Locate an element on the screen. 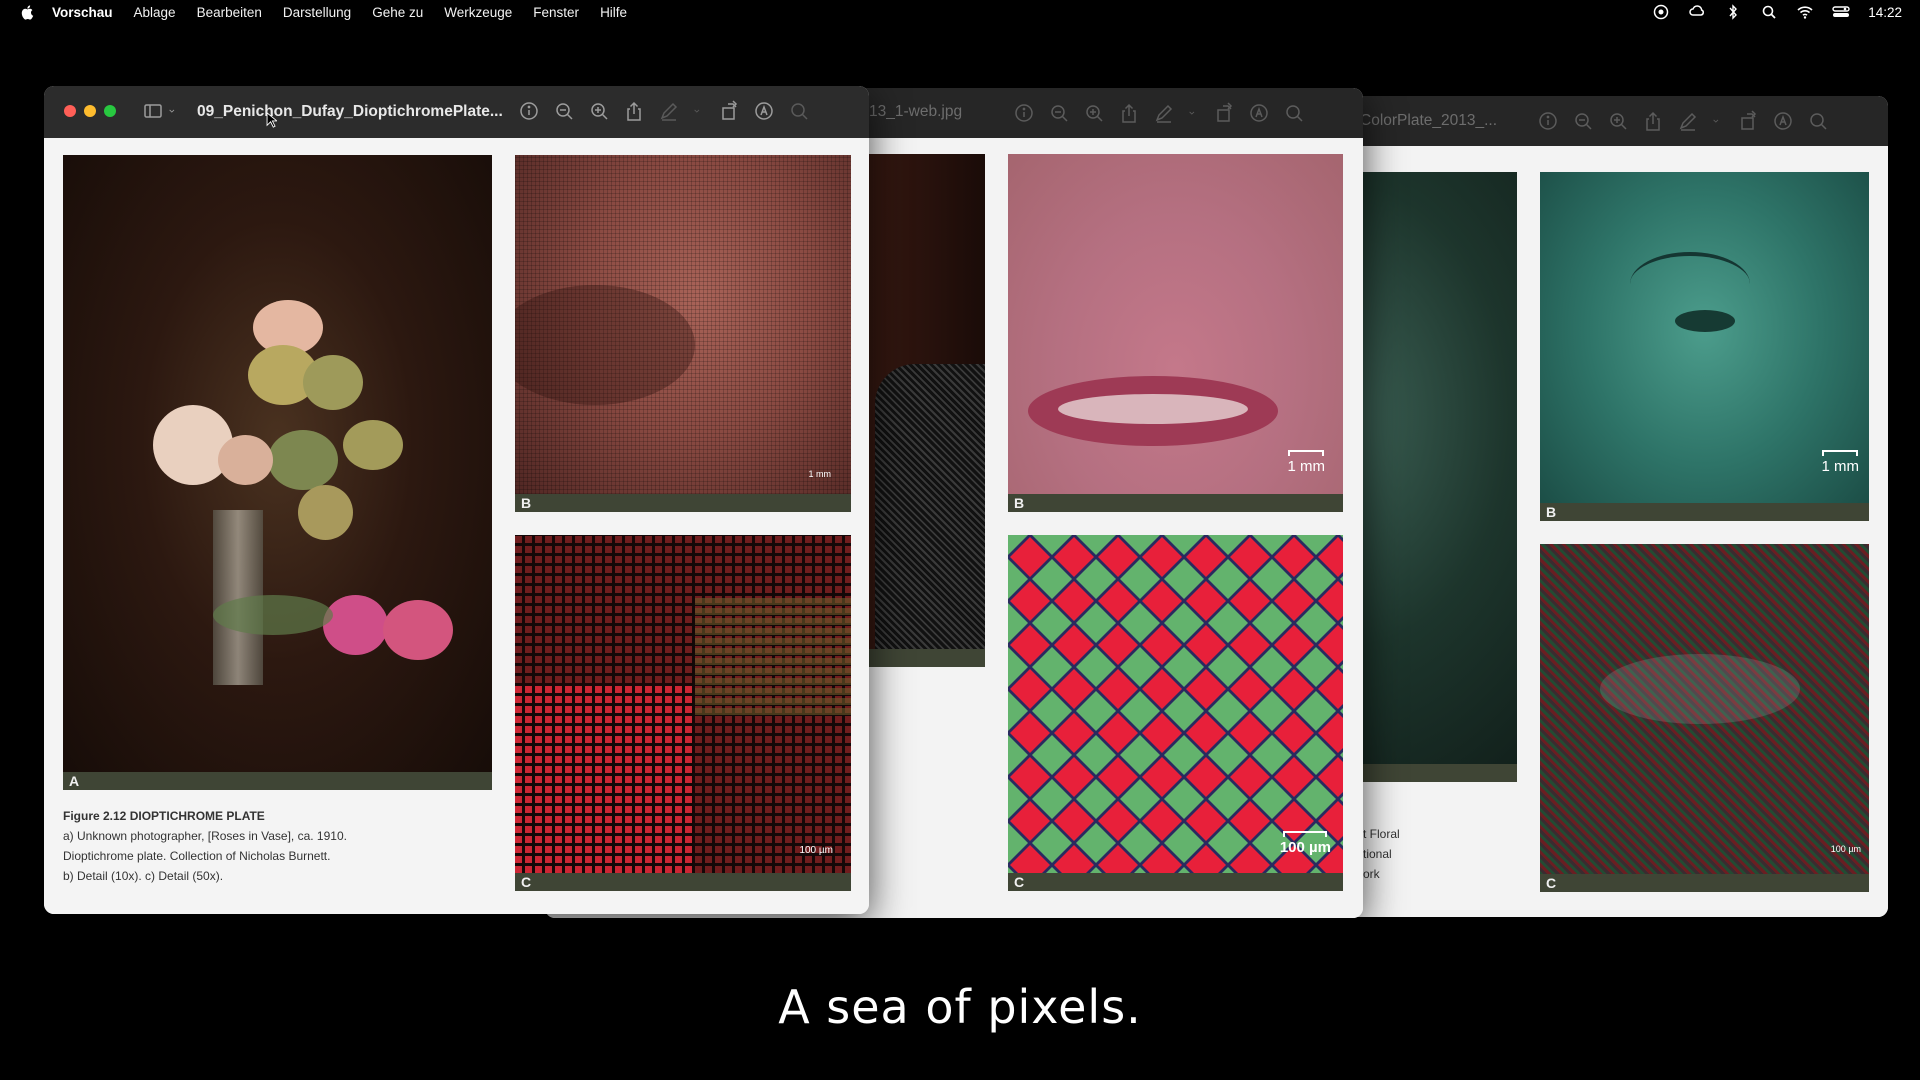 Image resolution: width=1920 pixels, height=1080 pixels. close-button is located at coordinates (70, 111).